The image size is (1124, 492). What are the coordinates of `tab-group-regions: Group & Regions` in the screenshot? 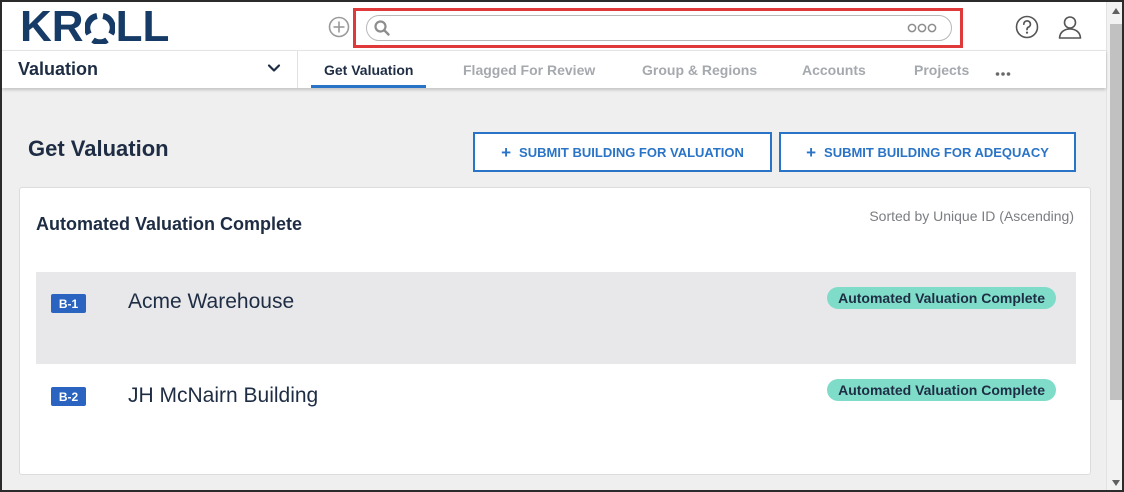 It's located at (699, 69).